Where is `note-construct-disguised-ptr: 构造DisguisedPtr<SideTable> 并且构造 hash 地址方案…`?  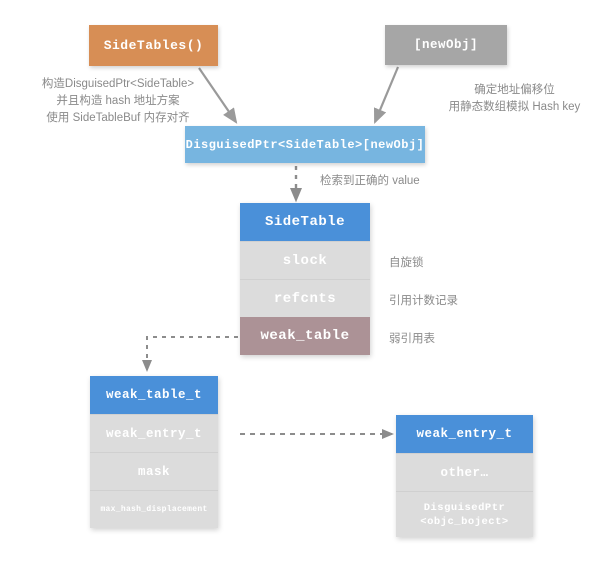
note-construct-disguised-ptr: 构造DisguisedPtr<SideTable> 并且构造 hash 地址方案… is located at coordinates (118, 101).